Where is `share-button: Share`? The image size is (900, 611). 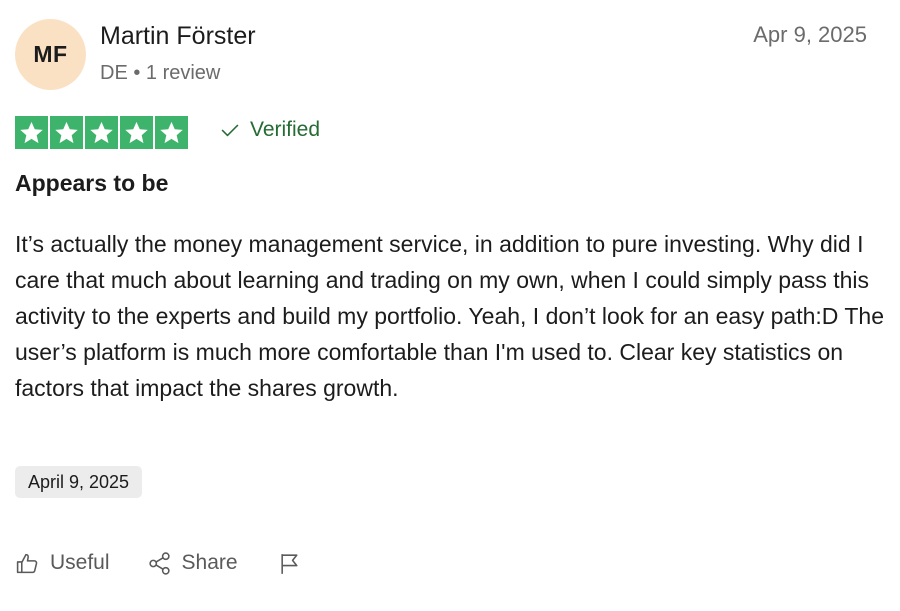 share-button: Share is located at coordinates (192, 563).